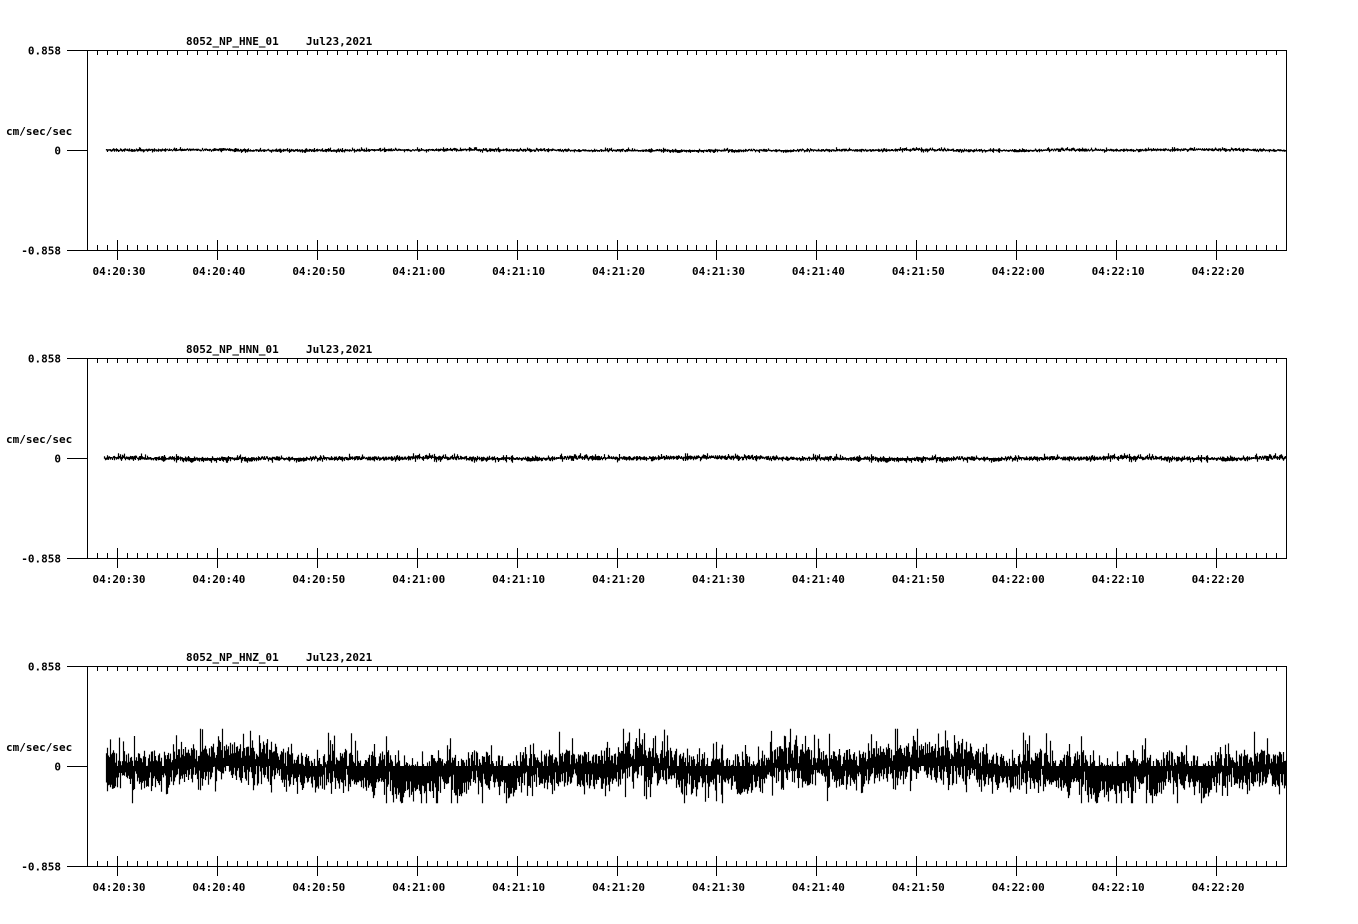 The width and height of the screenshot is (1358, 924). I want to click on chart-title: 8052_NP_HNZ_01, so click(232, 657).